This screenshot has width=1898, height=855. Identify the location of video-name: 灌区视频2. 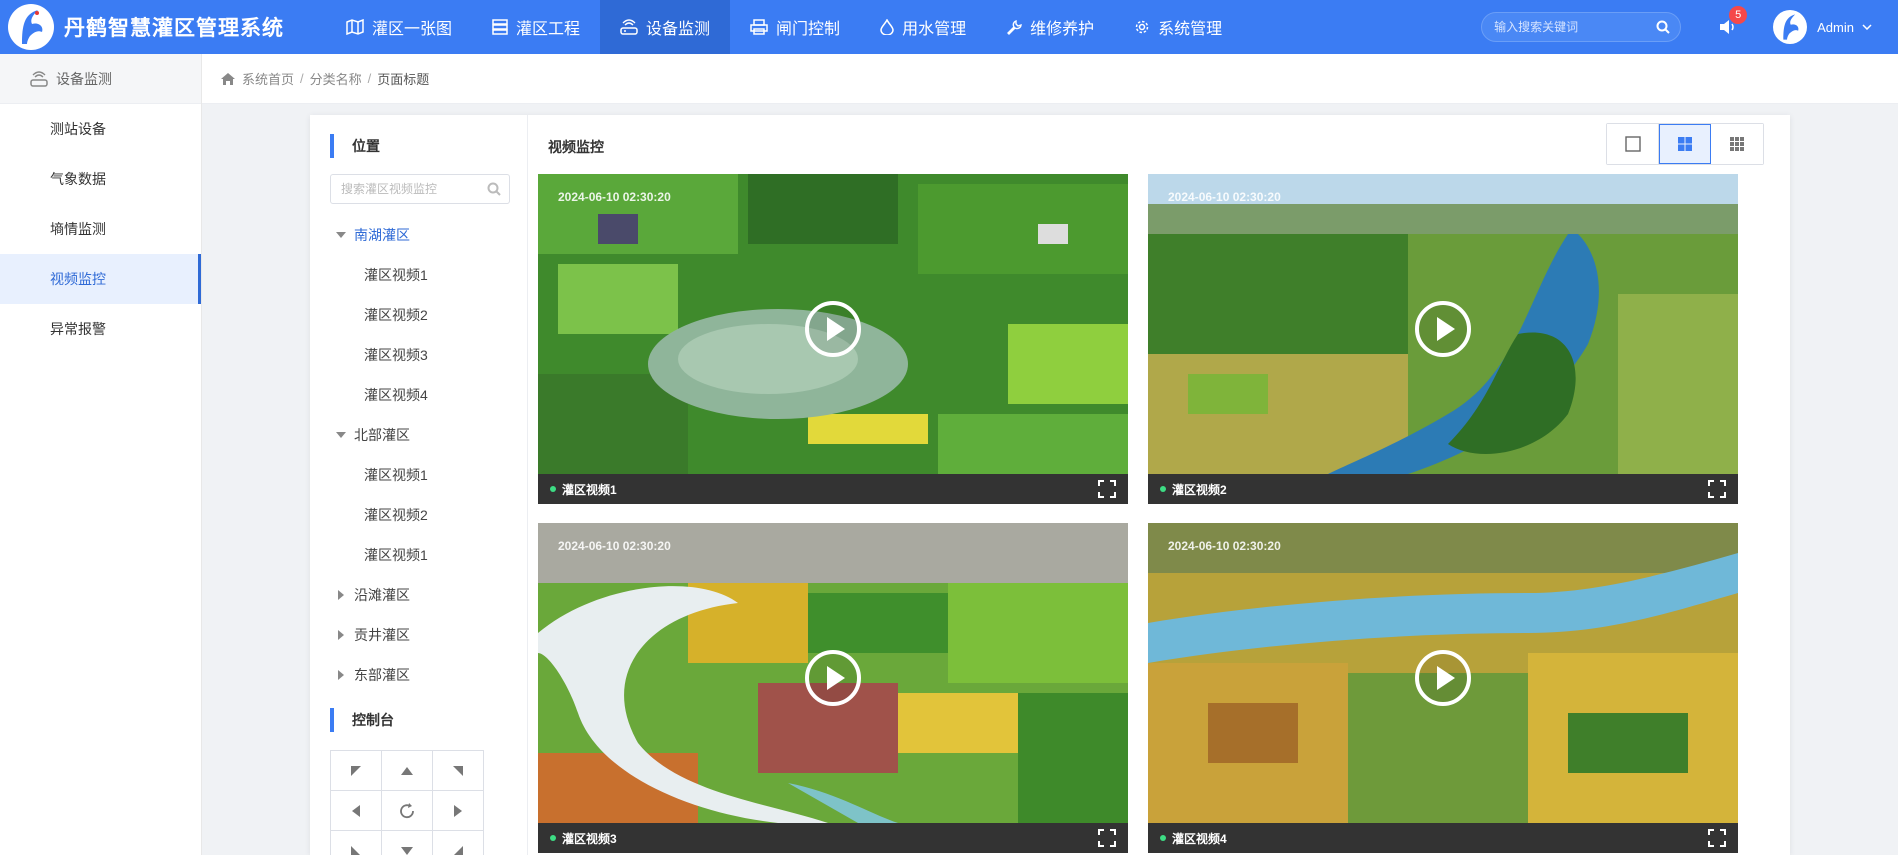
(1199, 489).